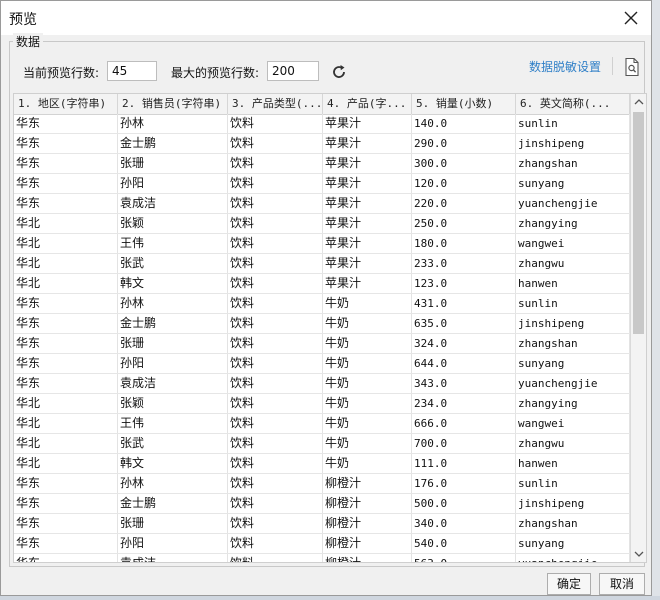  I want to click on cell-sales: 111.0, so click(464, 463).